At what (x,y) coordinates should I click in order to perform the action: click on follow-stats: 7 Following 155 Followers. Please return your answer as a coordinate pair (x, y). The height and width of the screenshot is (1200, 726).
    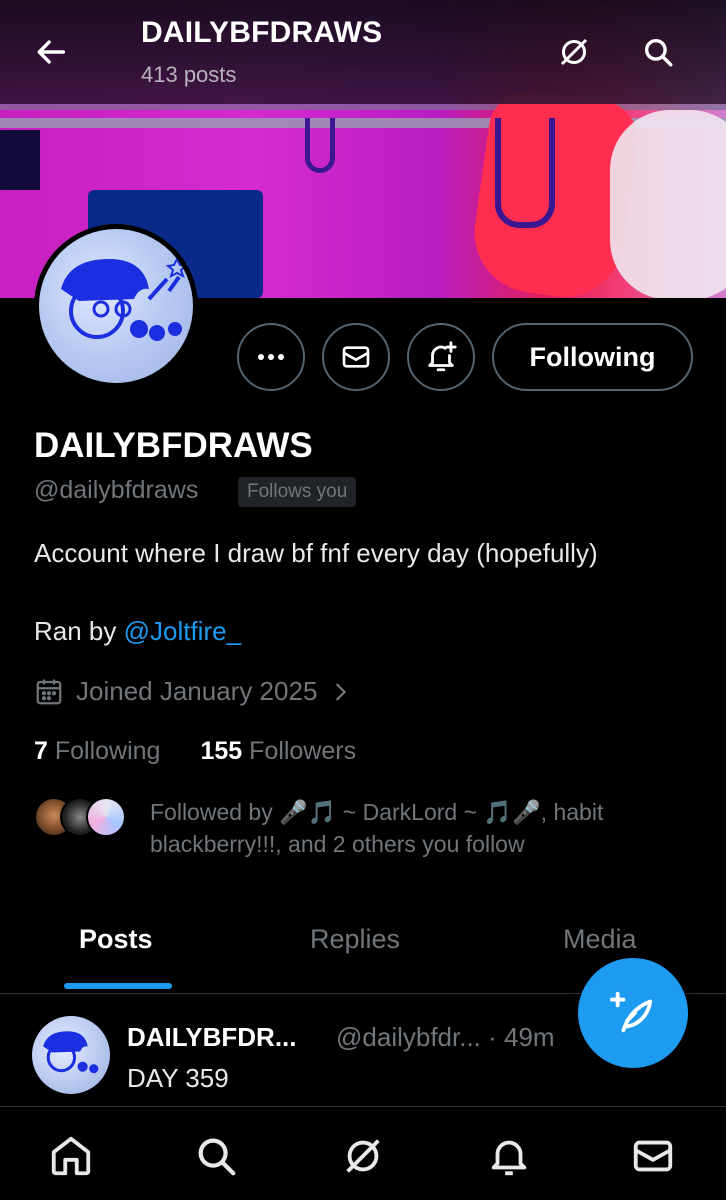
    Looking at the image, I should click on (195, 751).